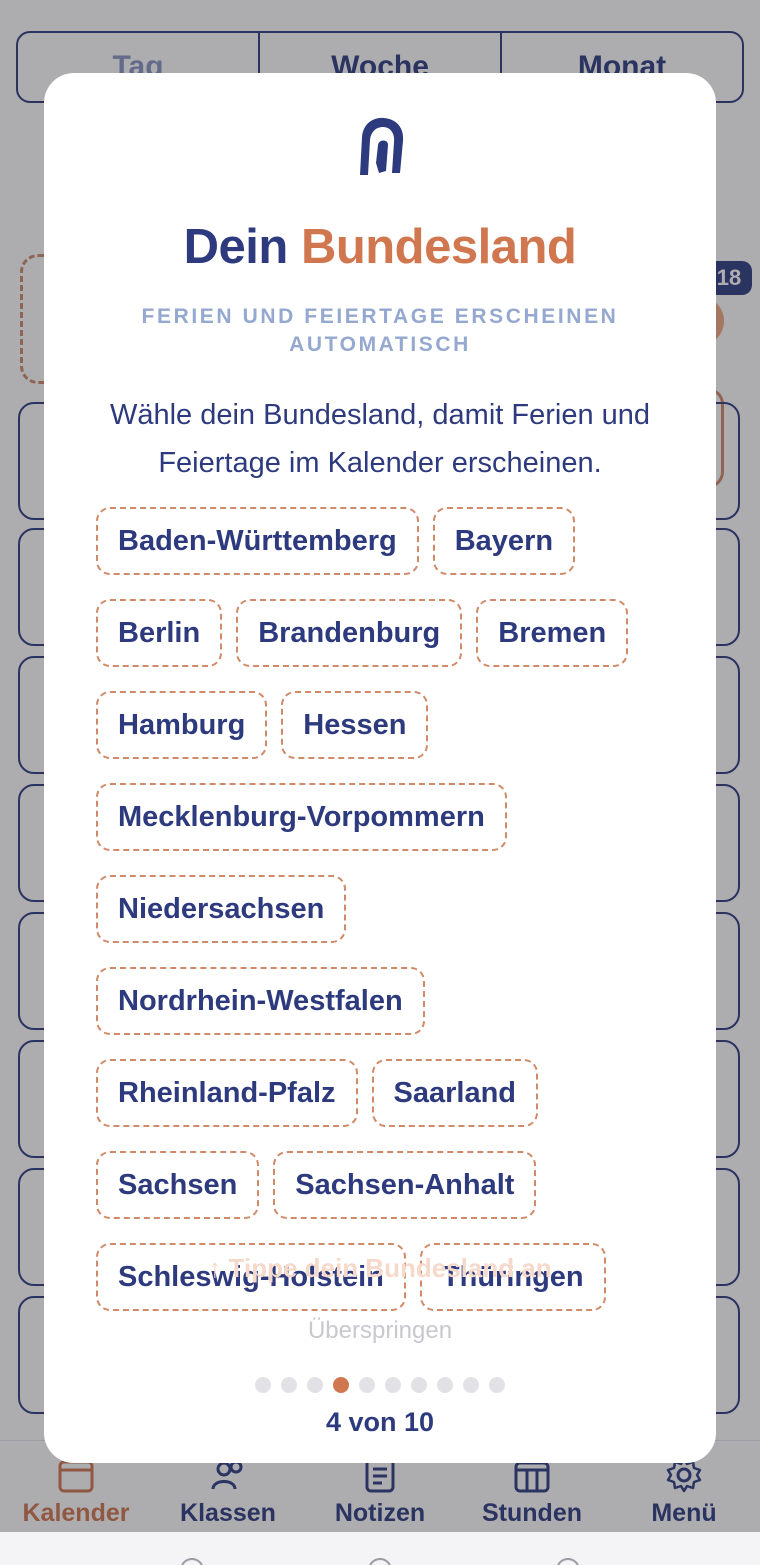  I want to click on state-chip: Hessen, so click(355, 725).